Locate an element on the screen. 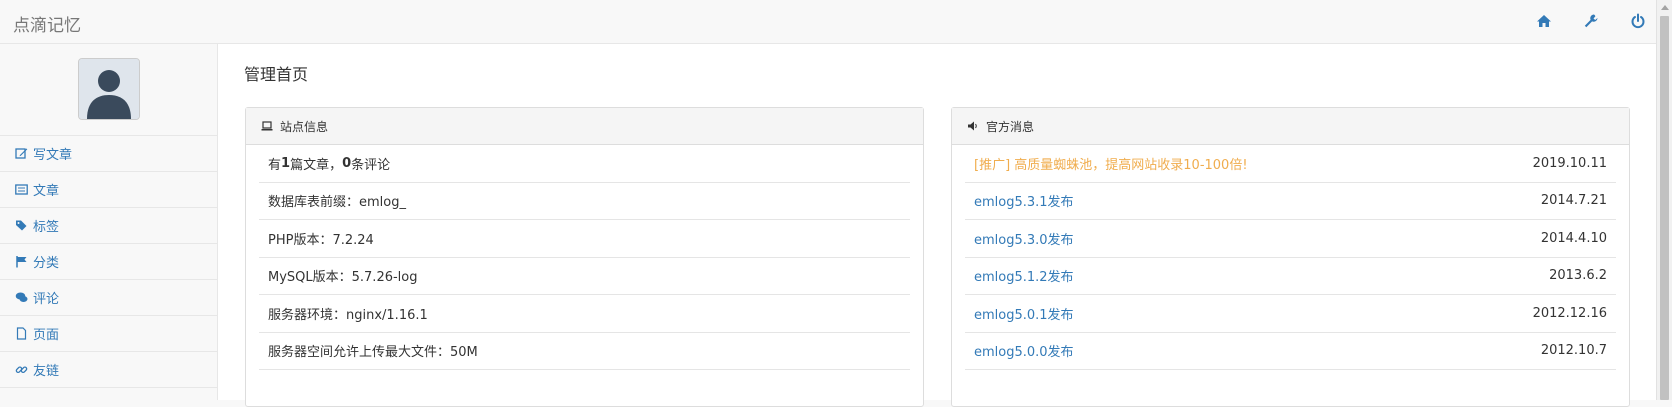 This screenshot has width=1672, height=407. news-link: emlog5.3.0发布 is located at coordinates (1024, 238).